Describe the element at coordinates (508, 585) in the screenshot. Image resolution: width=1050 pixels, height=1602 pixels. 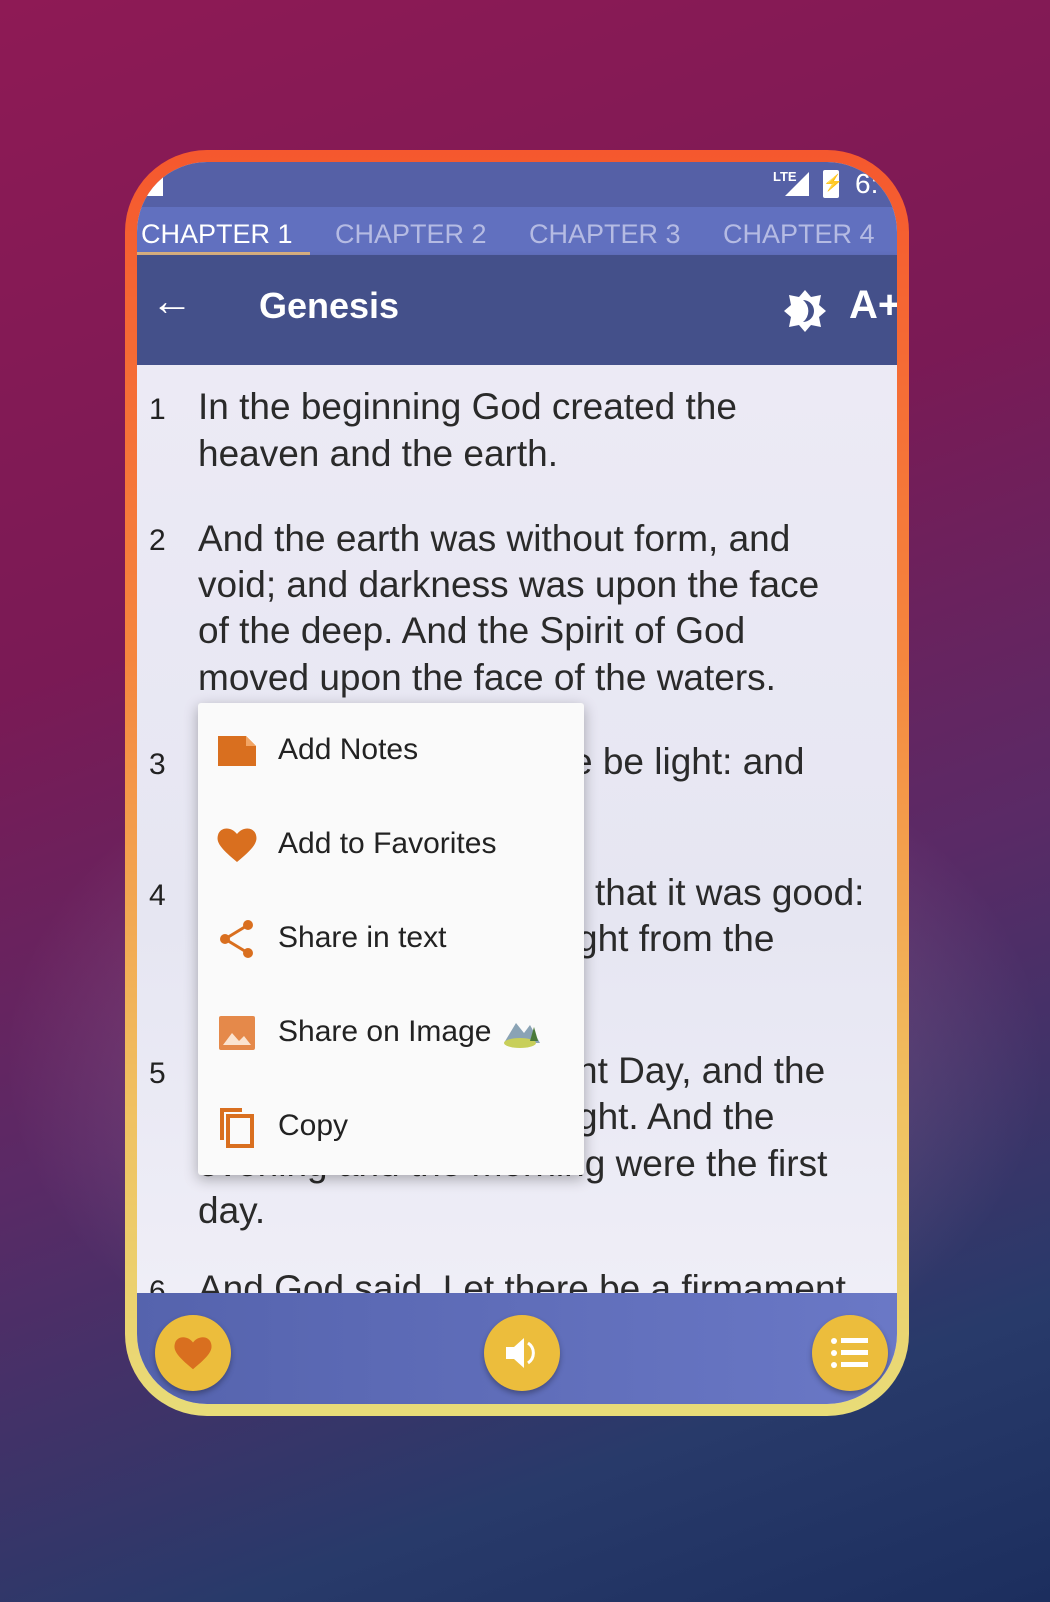
I see `verse-line: void; and darkness was upon the face` at that location.